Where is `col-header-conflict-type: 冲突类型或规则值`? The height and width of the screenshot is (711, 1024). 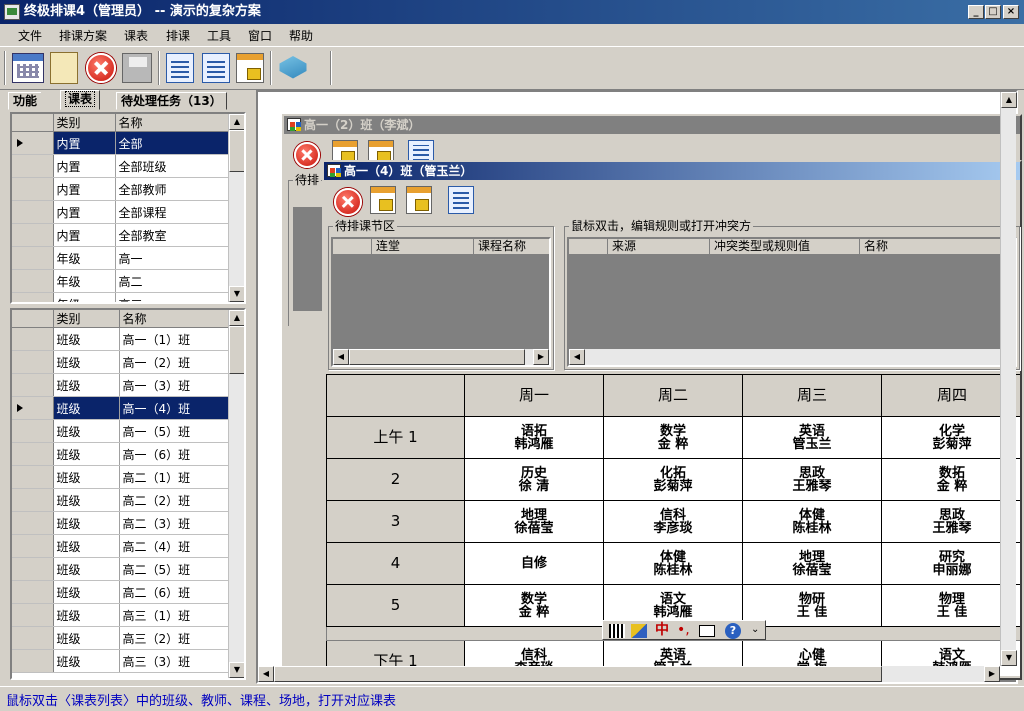 col-header-conflict-type: 冲突类型或规则值 is located at coordinates (783, 247).